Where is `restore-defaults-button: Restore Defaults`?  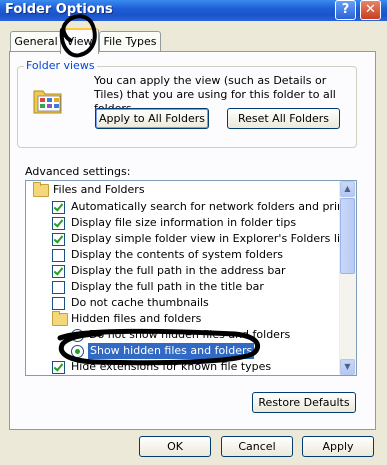
restore-defaults-button: Restore Defaults is located at coordinates (304, 402).